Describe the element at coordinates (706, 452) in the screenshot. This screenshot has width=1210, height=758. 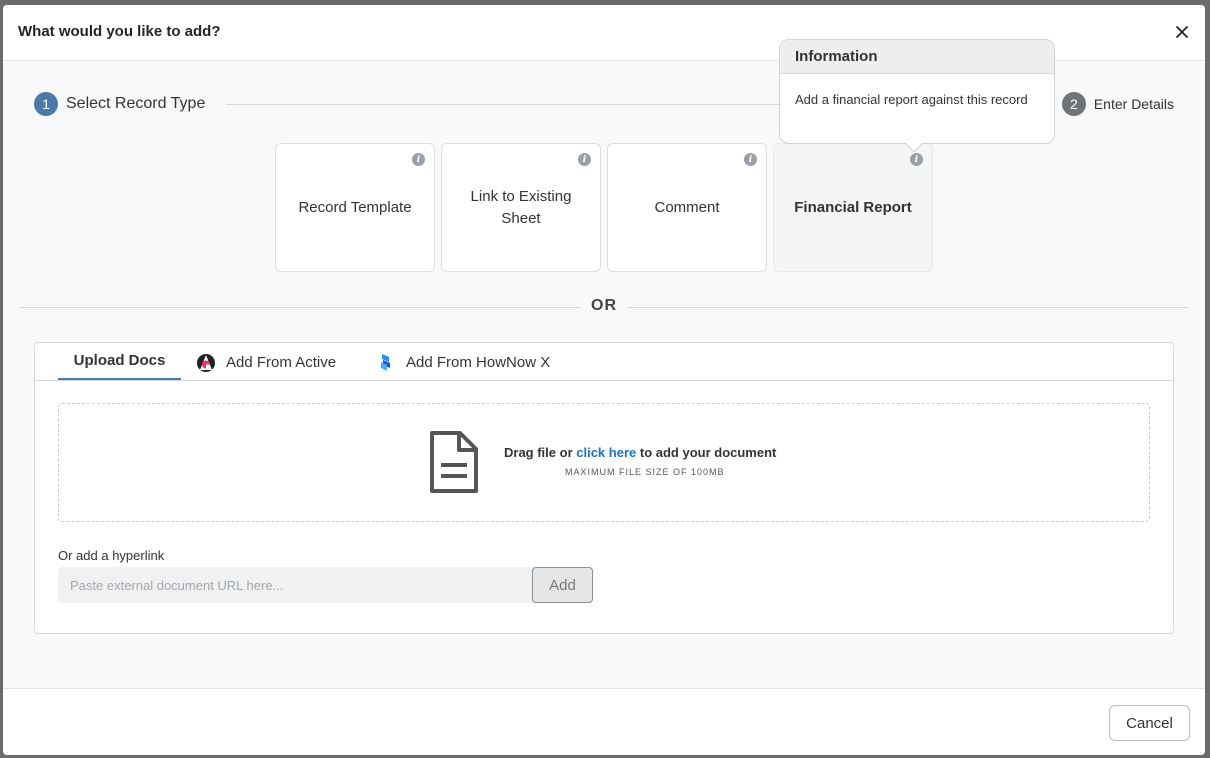
I see `dropzone-suffix: to add your document` at that location.